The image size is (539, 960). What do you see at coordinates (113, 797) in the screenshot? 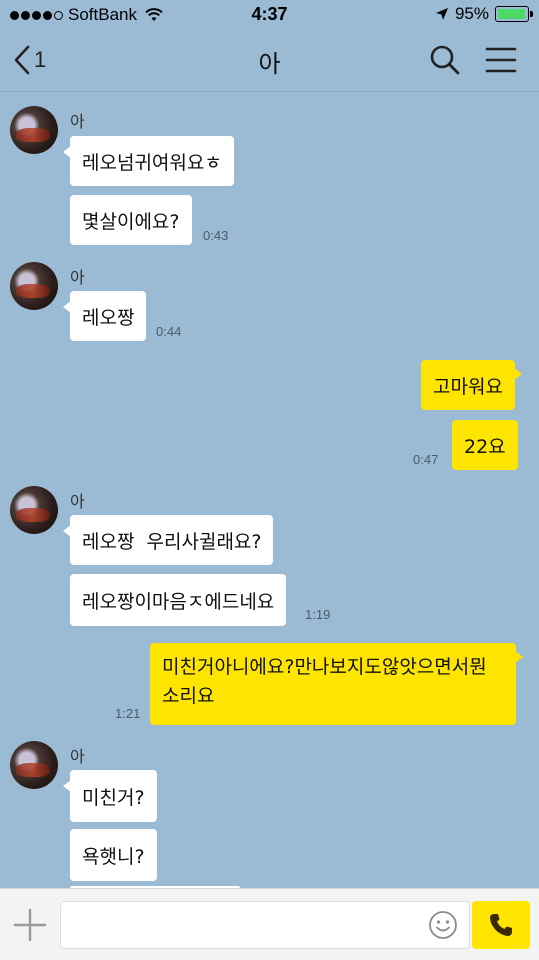
I see `message-text: 미친거?` at bounding box center [113, 797].